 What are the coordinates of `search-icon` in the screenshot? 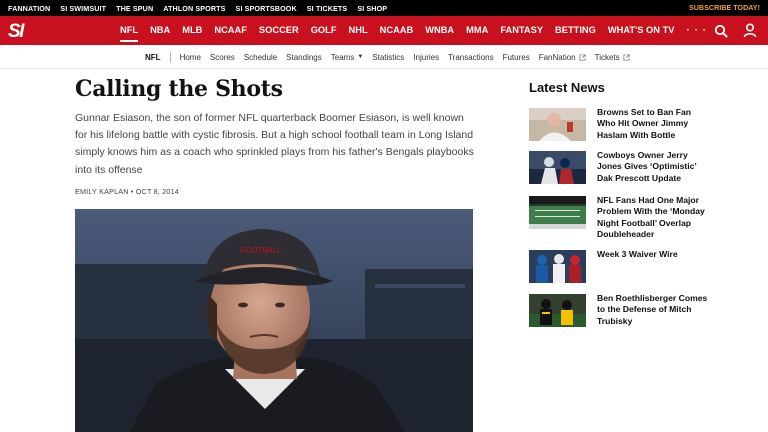 It's located at (721, 31).